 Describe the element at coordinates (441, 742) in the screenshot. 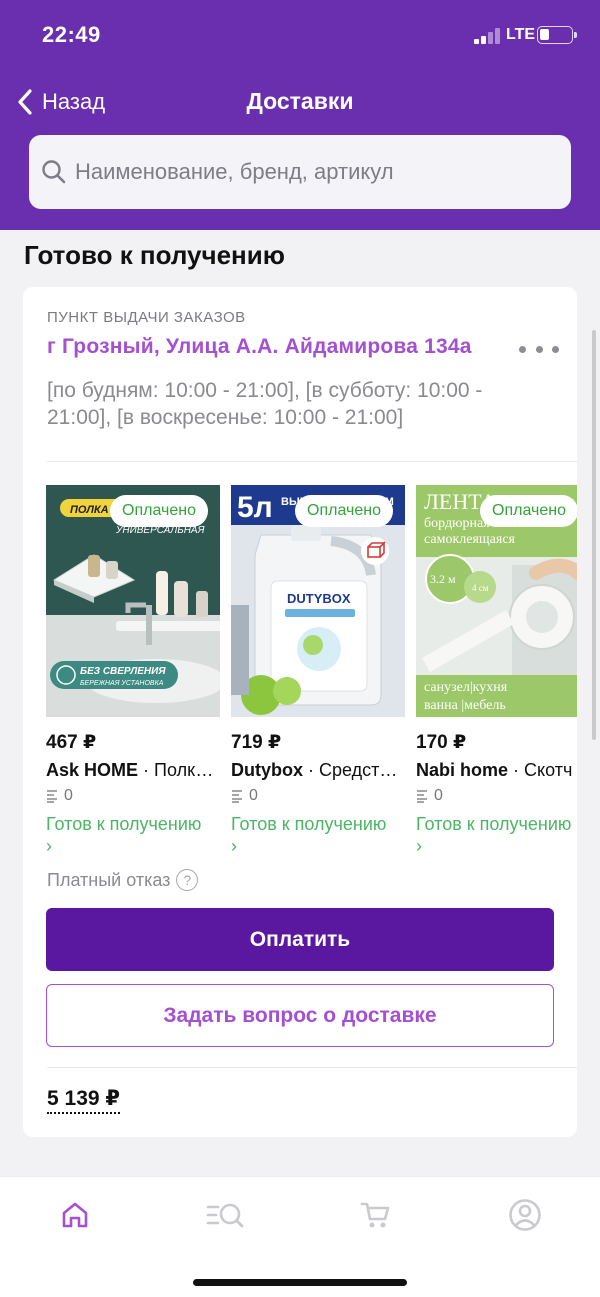

I see `product-price: 170 ₽` at that location.